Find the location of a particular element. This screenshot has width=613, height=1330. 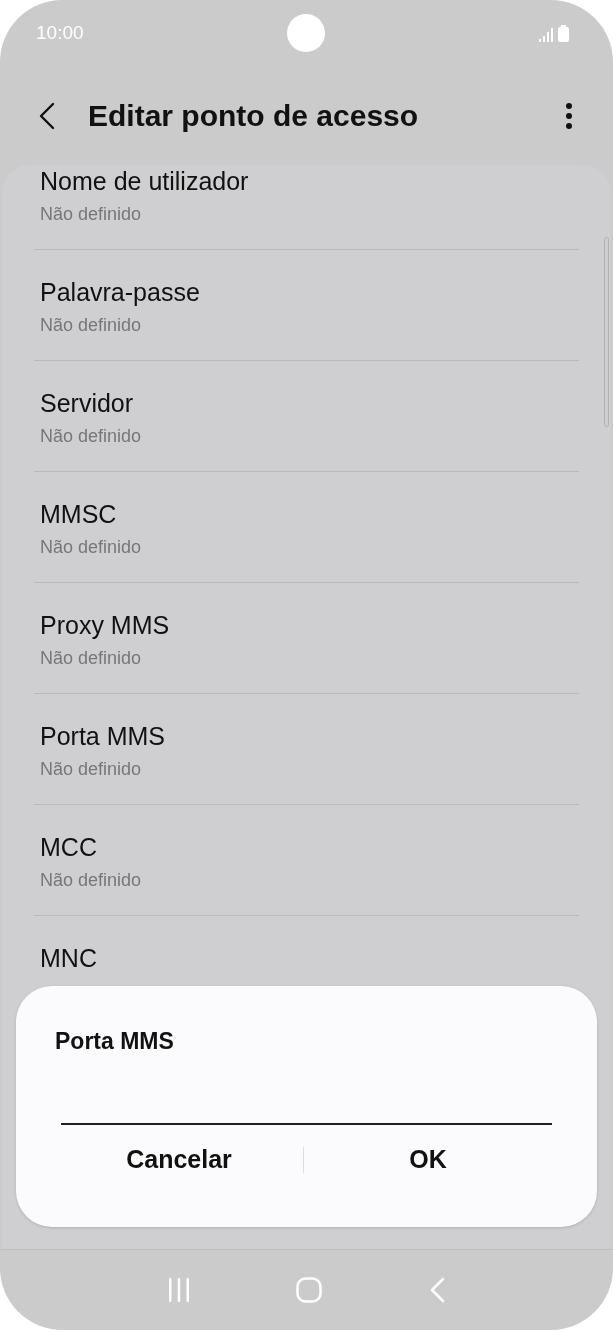

setting-item: Servidor Não definido is located at coordinates (306, 416).